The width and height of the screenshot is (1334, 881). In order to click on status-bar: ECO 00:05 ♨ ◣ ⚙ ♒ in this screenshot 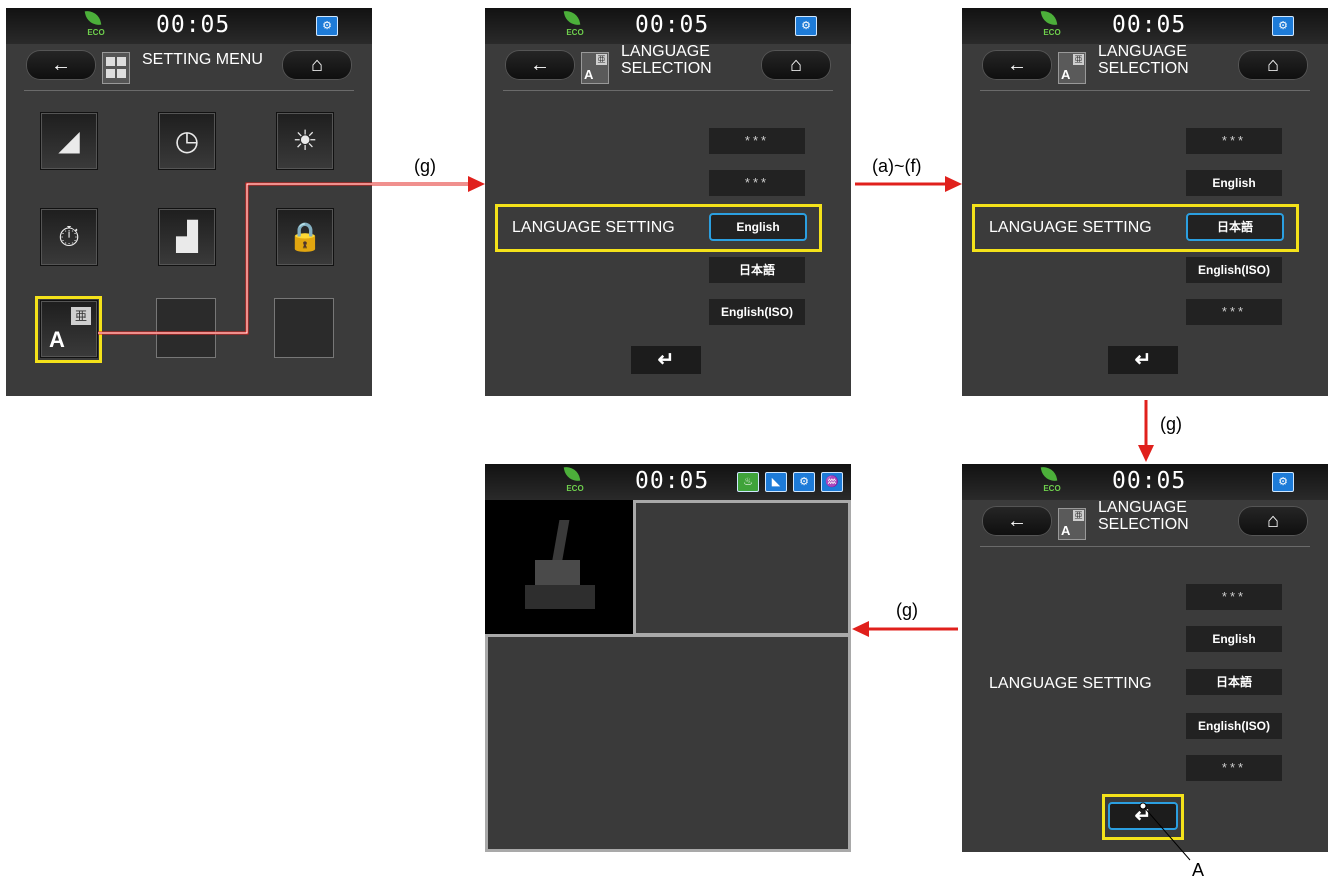, I will do `click(668, 482)`.